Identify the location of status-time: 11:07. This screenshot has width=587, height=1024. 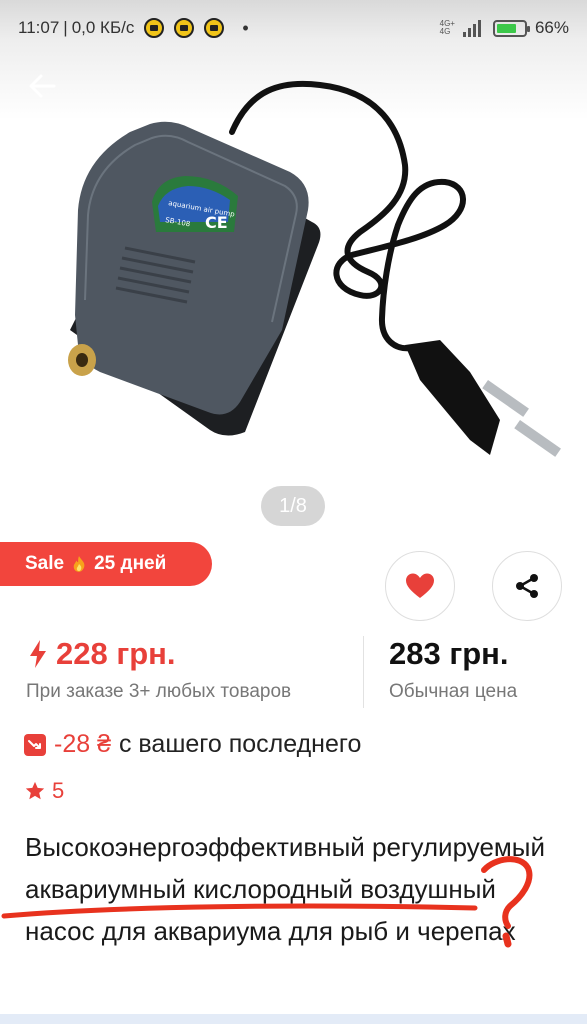
(39, 27).